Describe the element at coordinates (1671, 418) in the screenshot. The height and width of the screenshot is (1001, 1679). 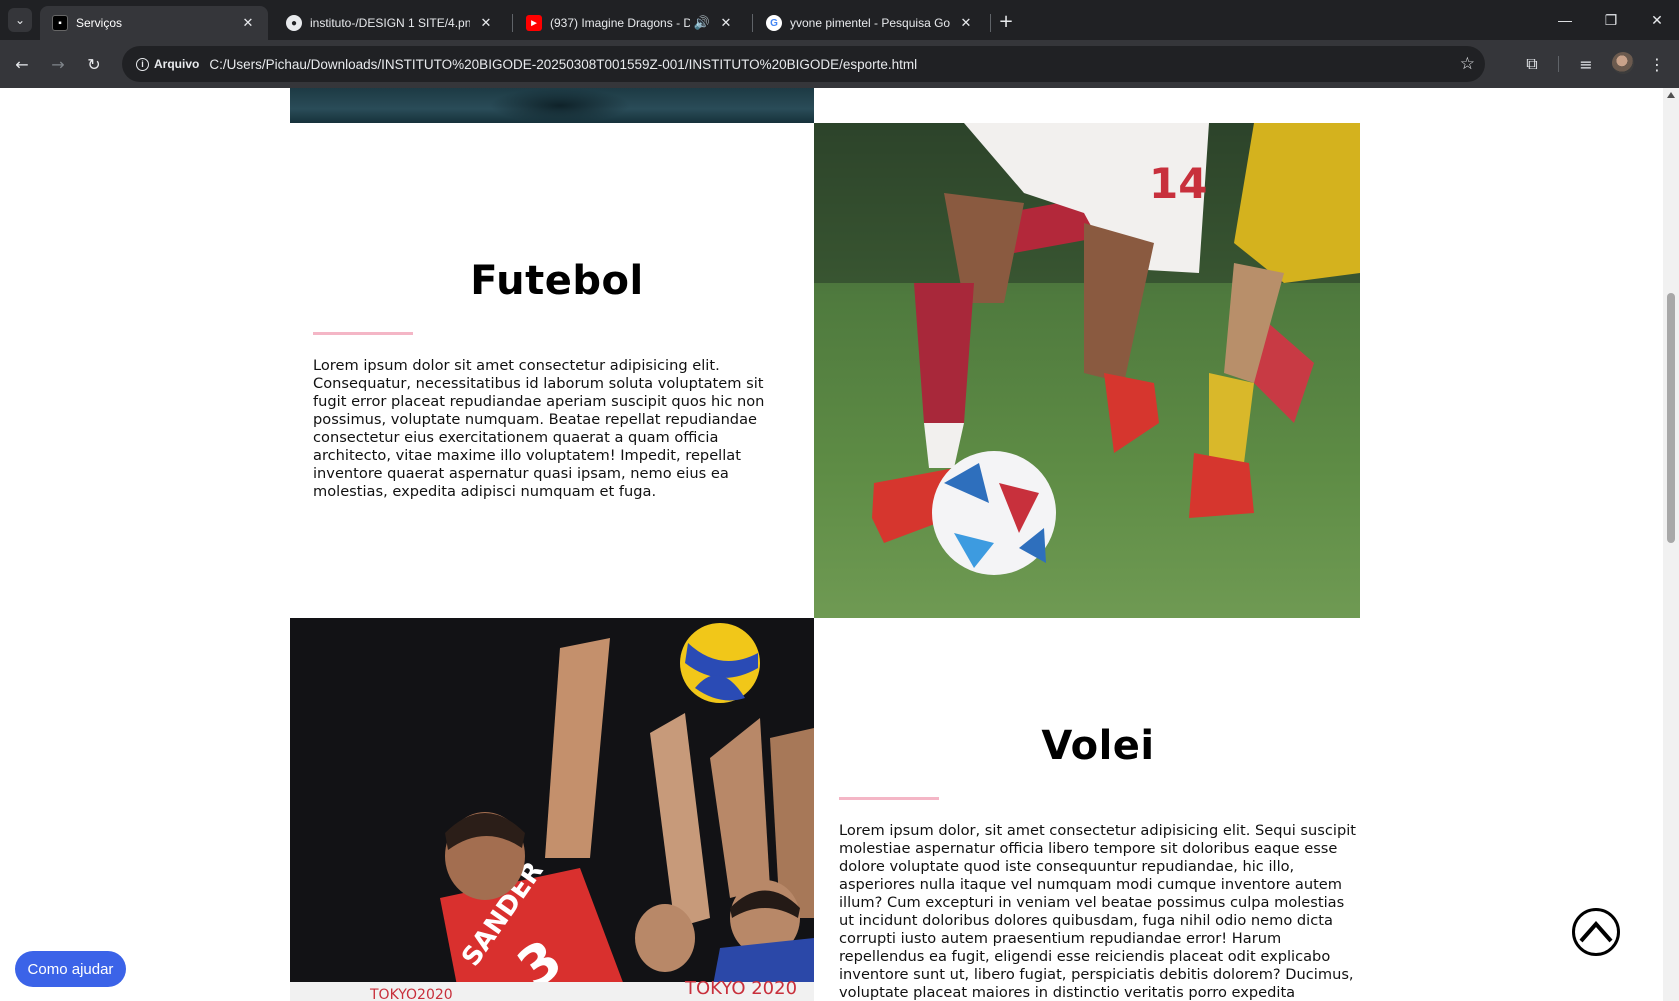
I see `scroll-thumb` at that location.